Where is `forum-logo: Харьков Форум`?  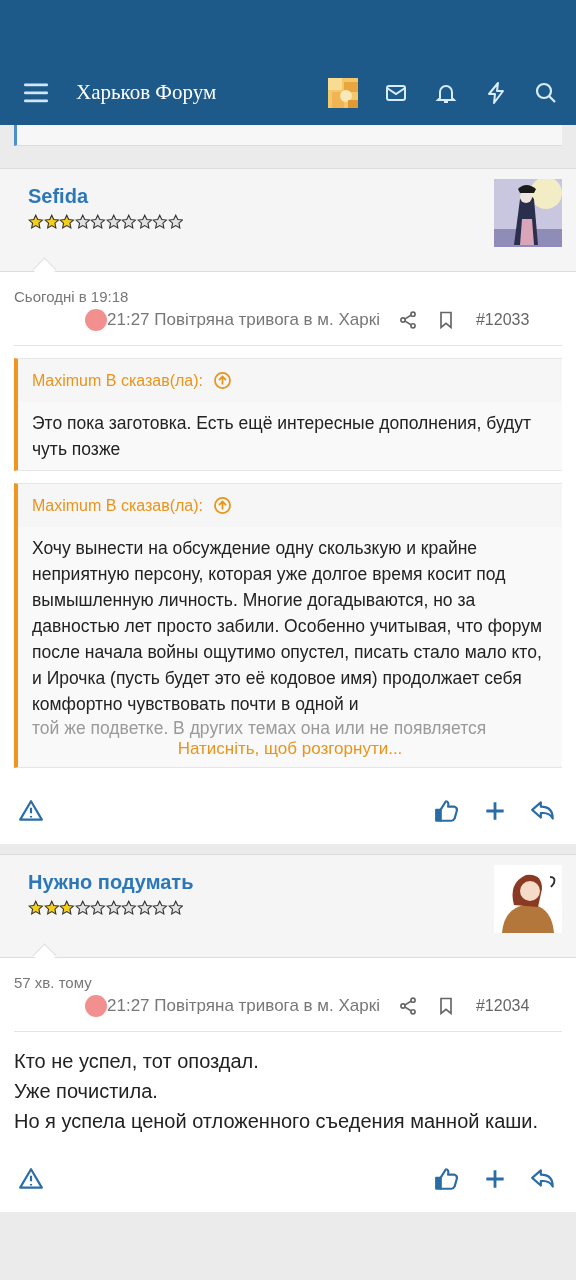
forum-logo: Харьков Форум is located at coordinates (146, 92).